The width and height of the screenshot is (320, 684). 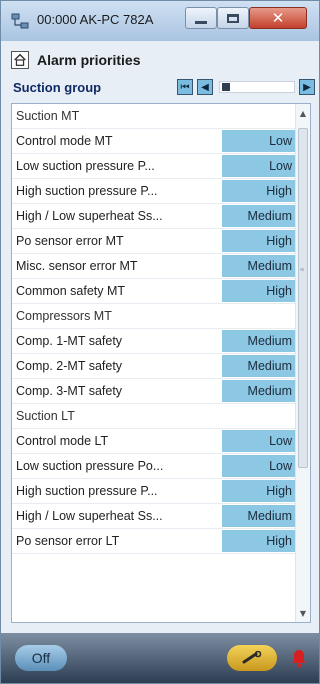 What do you see at coordinates (57, 87) in the screenshot?
I see `group-label: Suction group` at bounding box center [57, 87].